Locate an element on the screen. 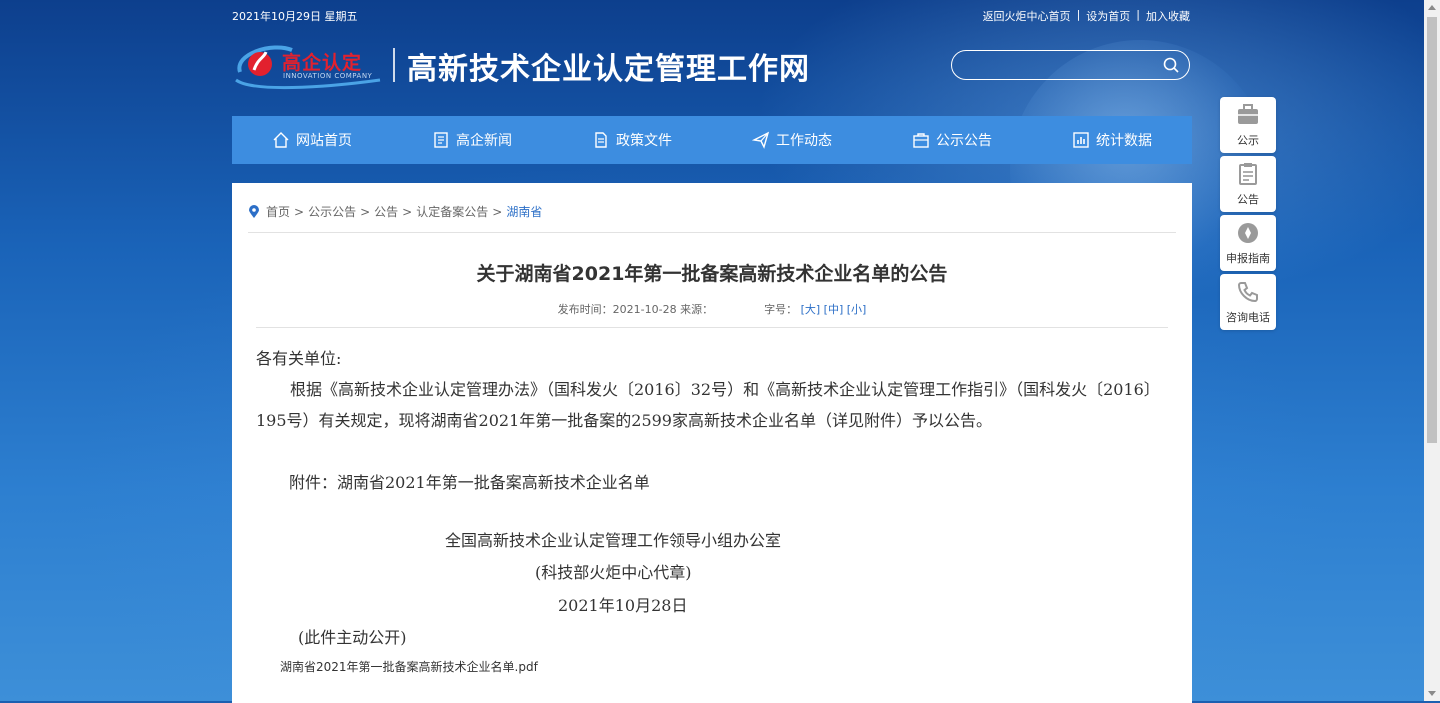  nav-item-policy: 政策文件 is located at coordinates (632, 140).